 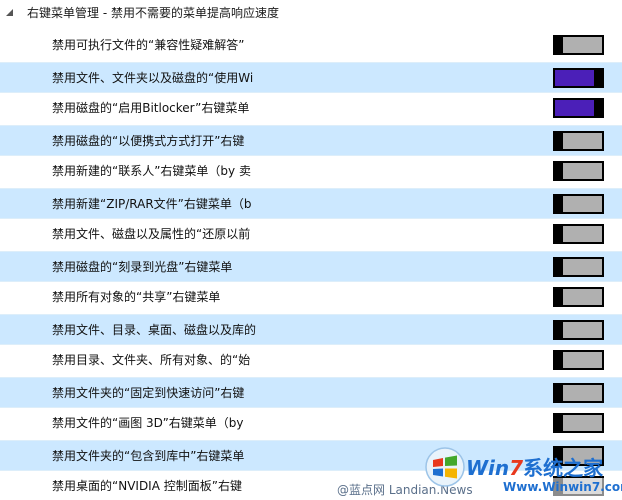 I want to click on setting-row: 禁用磁盘的“以便携式方式打开”右键, so click(x=311, y=140).